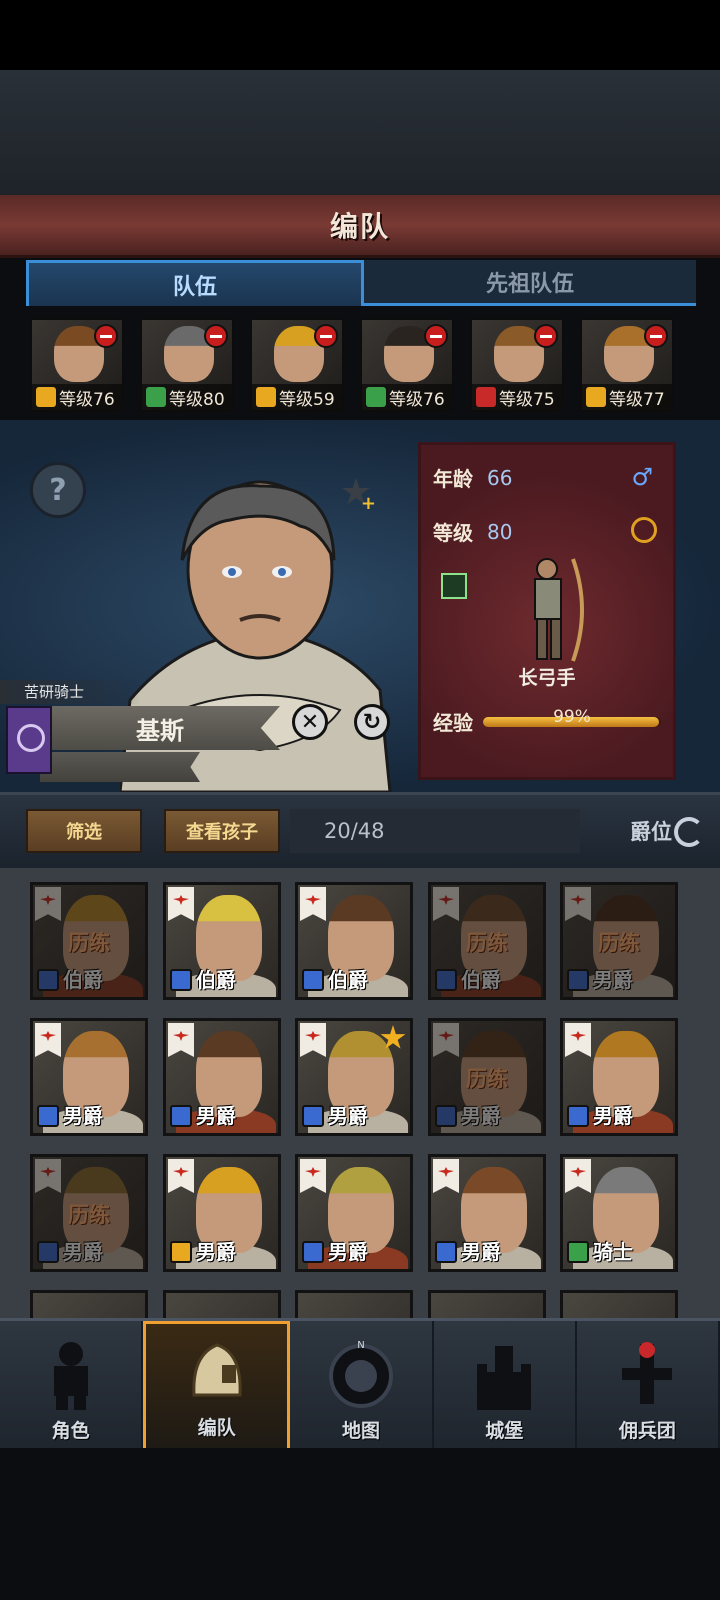 This screenshot has height=1600, width=720. What do you see at coordinates (619, 1213) in the screenshot?
I see `roster-card: 骑士` at bounding box center [619, 1213].